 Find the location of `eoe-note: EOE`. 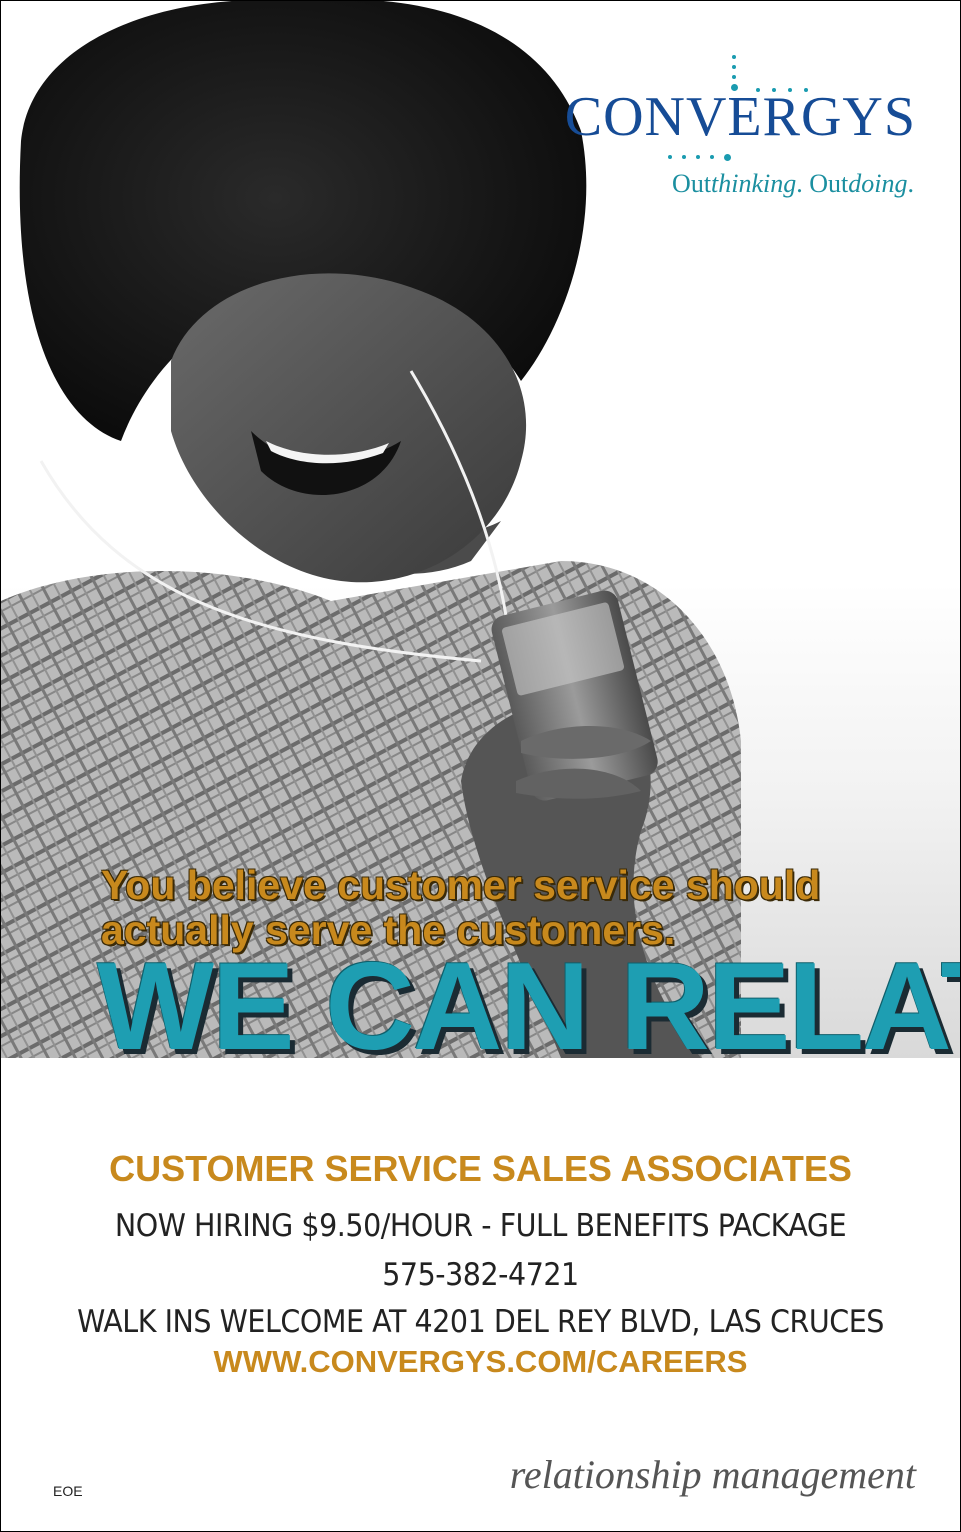

eoe-note: EOE is located at coordinates (68, 1491).